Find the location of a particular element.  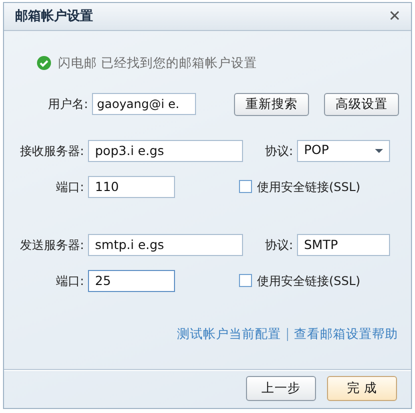

footer-button: 上一步 is located at coordinates (281, 388).